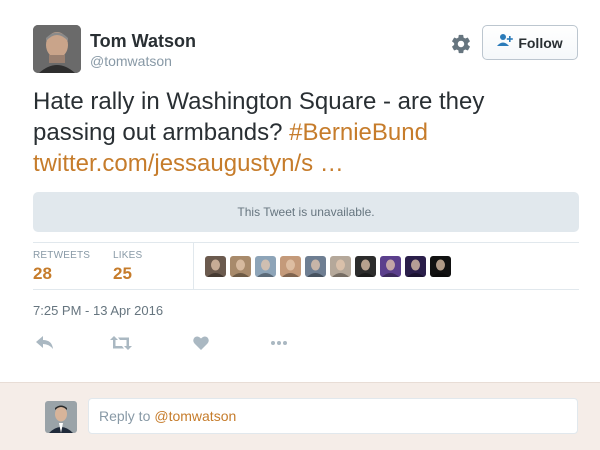 The image size is (600, 450). What do you see at coordinates (340, 266) in the screenshot?
I see `liker-6-avatar` at bounding box center [340, 266].